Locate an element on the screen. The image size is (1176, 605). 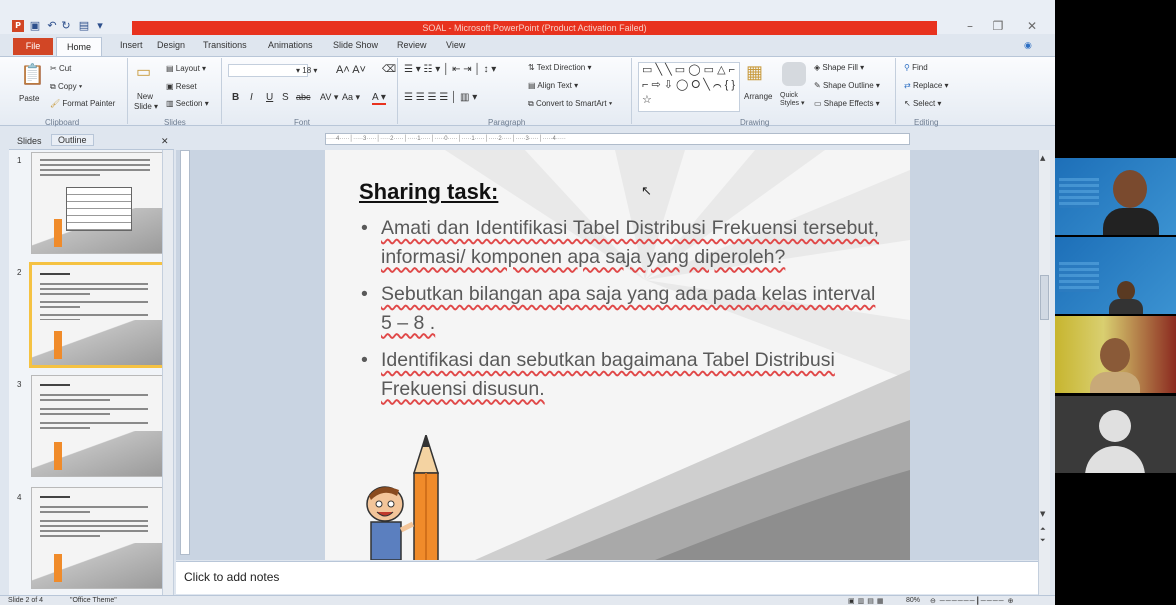
customize-qat-icon: ▾ is located at coordinates (100, 26).